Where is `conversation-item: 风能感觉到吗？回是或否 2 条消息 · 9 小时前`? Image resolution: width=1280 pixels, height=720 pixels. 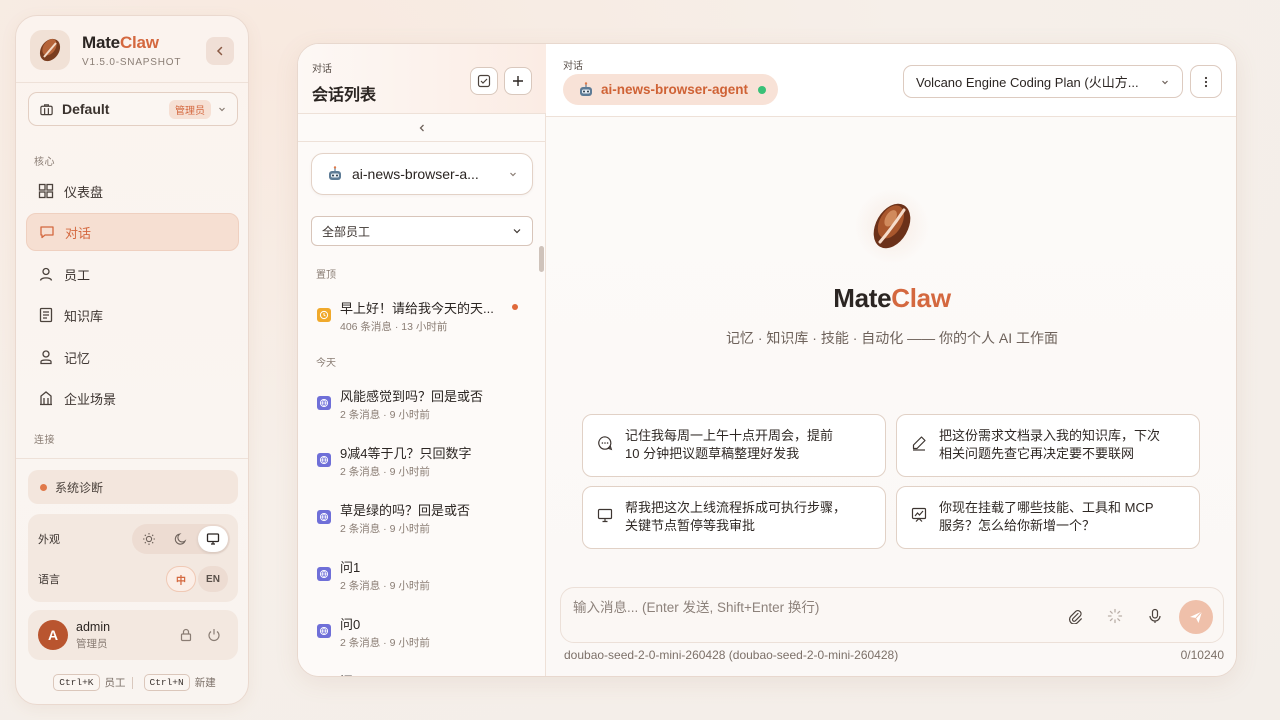 conversation-item: 风能感觉到吗？回是或否 2 条消息 · 9 小时前 is located at coordinates (422, 404).